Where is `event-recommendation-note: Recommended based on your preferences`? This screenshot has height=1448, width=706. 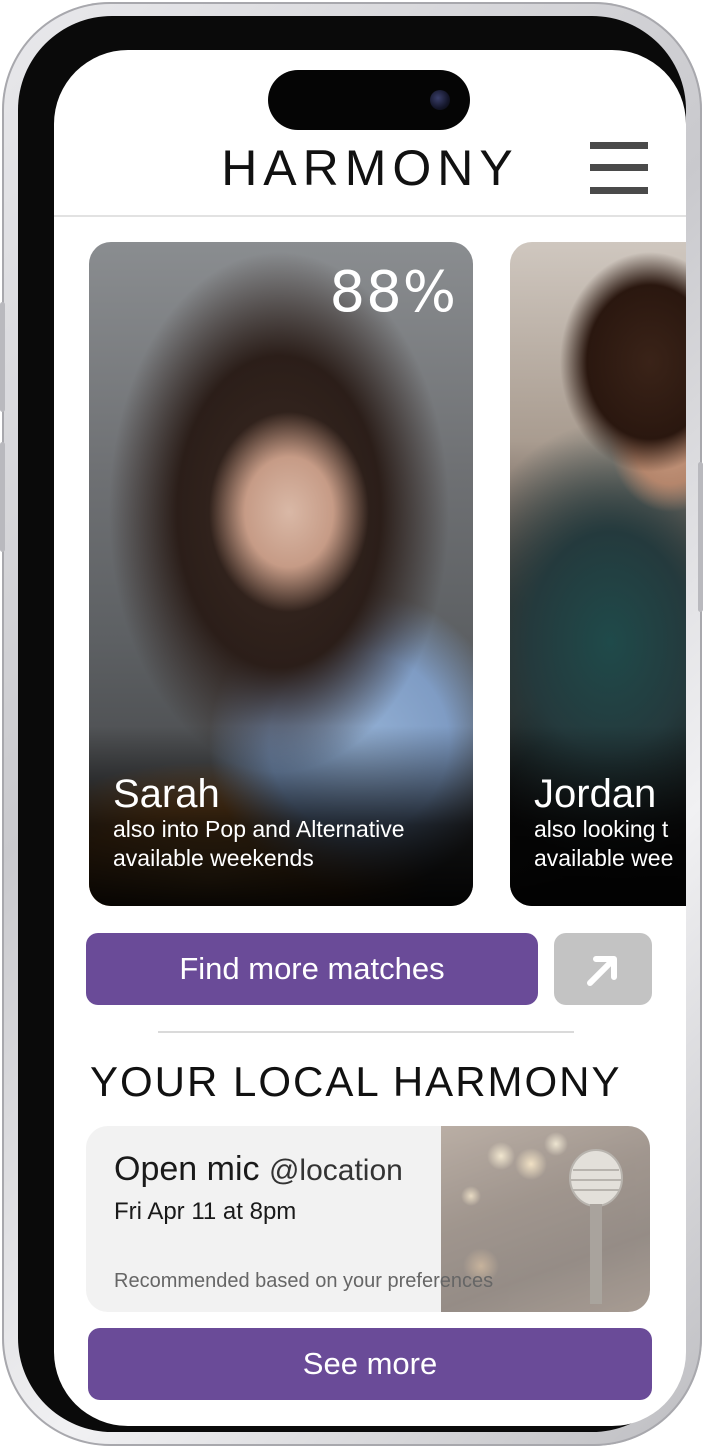
event-recommendation-note: Recommended based on your preferences is located at coordinates (304, 1281).